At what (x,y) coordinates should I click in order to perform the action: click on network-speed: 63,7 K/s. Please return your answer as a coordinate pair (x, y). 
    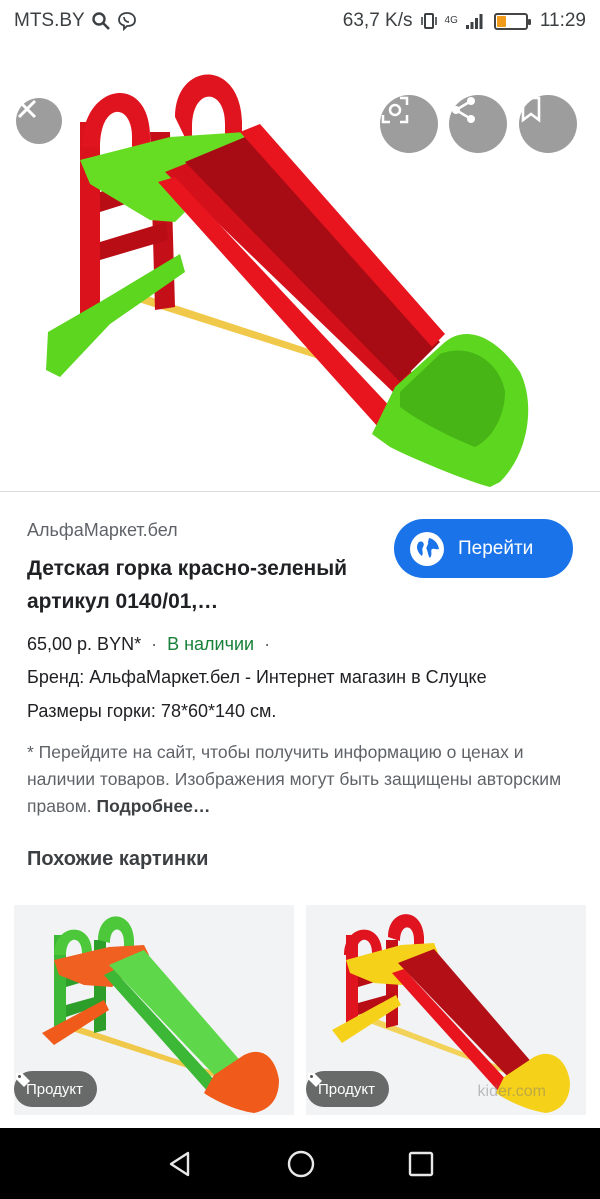
    Looking at the image, I should click on (377, 20).